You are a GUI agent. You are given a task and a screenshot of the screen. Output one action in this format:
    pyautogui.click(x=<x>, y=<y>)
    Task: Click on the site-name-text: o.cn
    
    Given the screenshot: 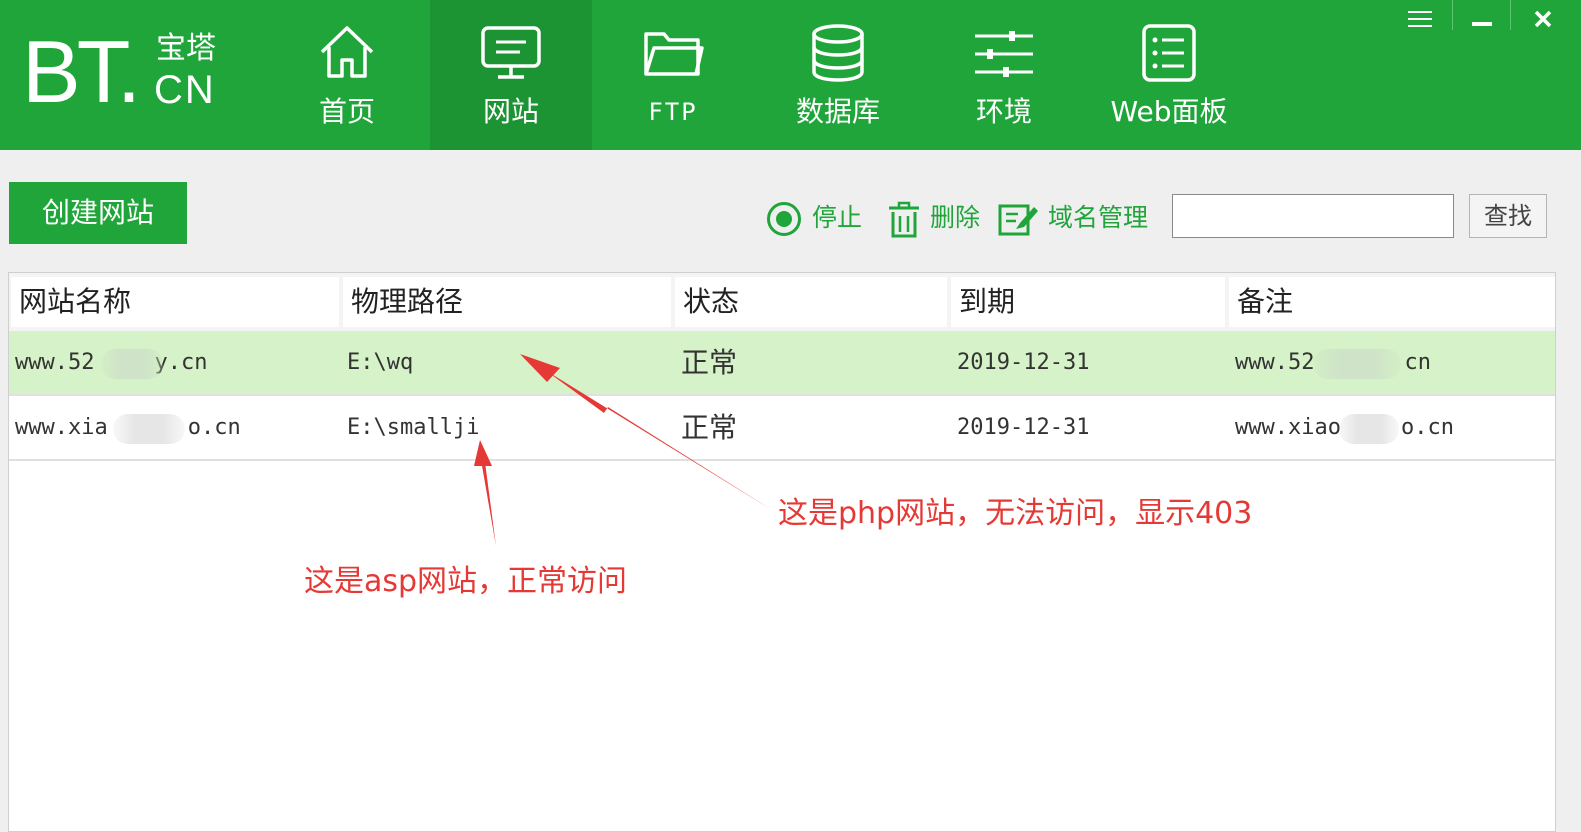 What is the action you would take?
    pyautogui.click(x=214, y=427)
    